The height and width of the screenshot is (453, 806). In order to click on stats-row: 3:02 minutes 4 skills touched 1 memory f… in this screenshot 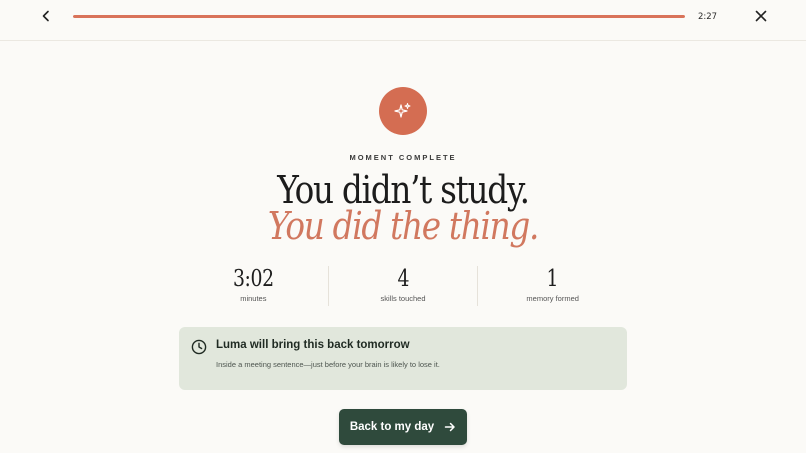, I will do `click(403, 286)`.